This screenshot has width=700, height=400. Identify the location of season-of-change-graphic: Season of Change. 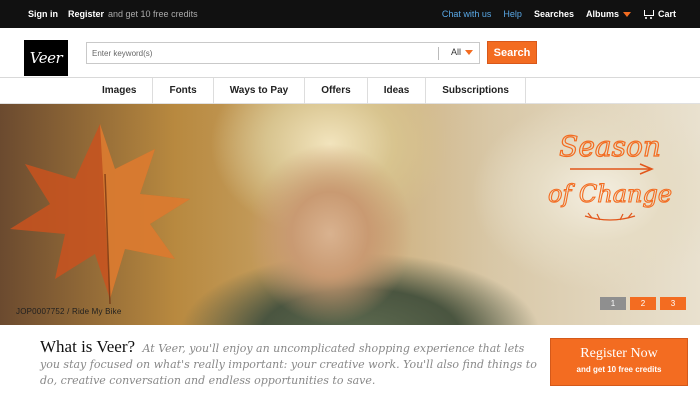
(610, 175).